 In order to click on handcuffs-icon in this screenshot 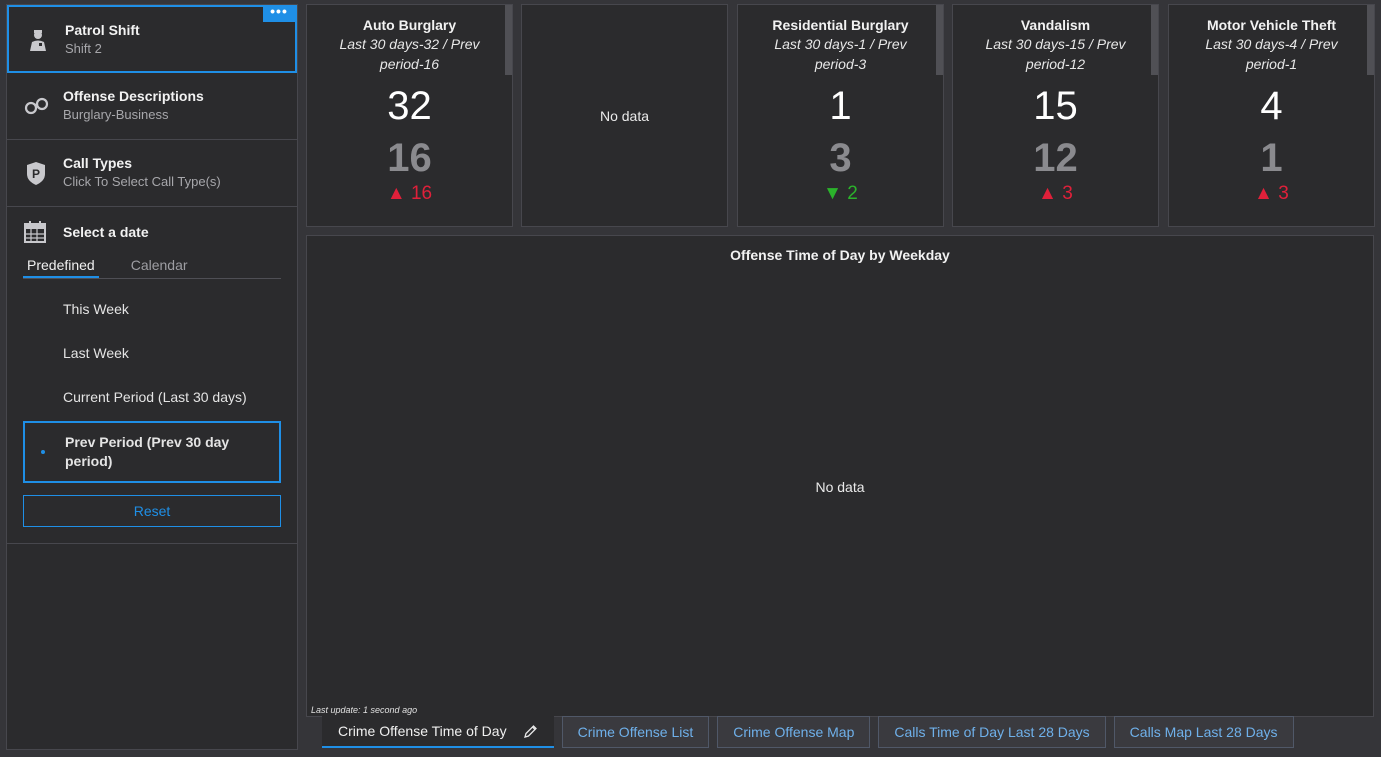, I will do `click(36, 106)`.